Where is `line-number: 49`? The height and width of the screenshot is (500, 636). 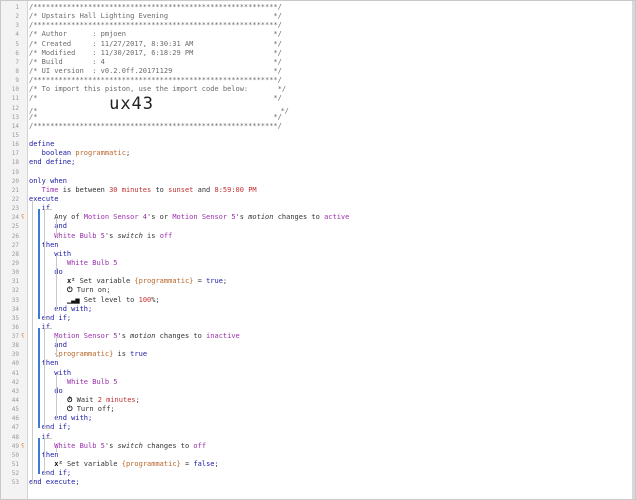
line-number: 49 is located at coordinates (15, 446).